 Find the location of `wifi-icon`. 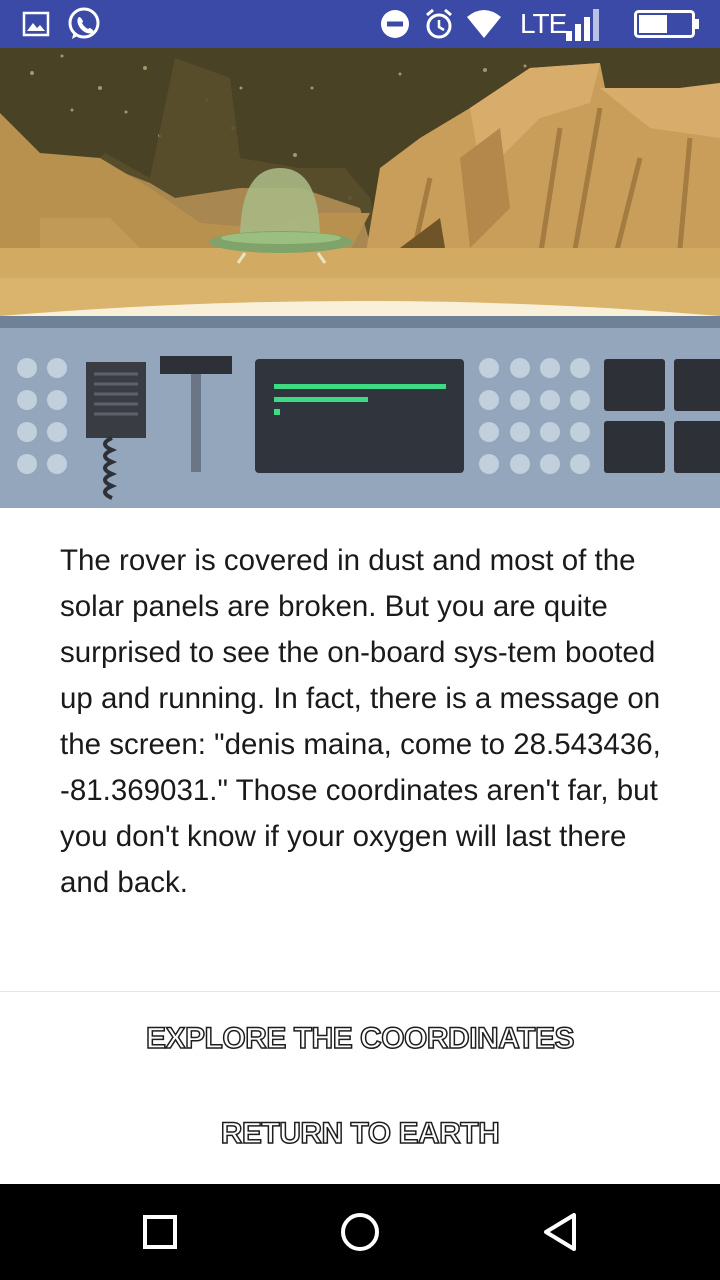

wifi-icon is located at coordinates (484, 24).